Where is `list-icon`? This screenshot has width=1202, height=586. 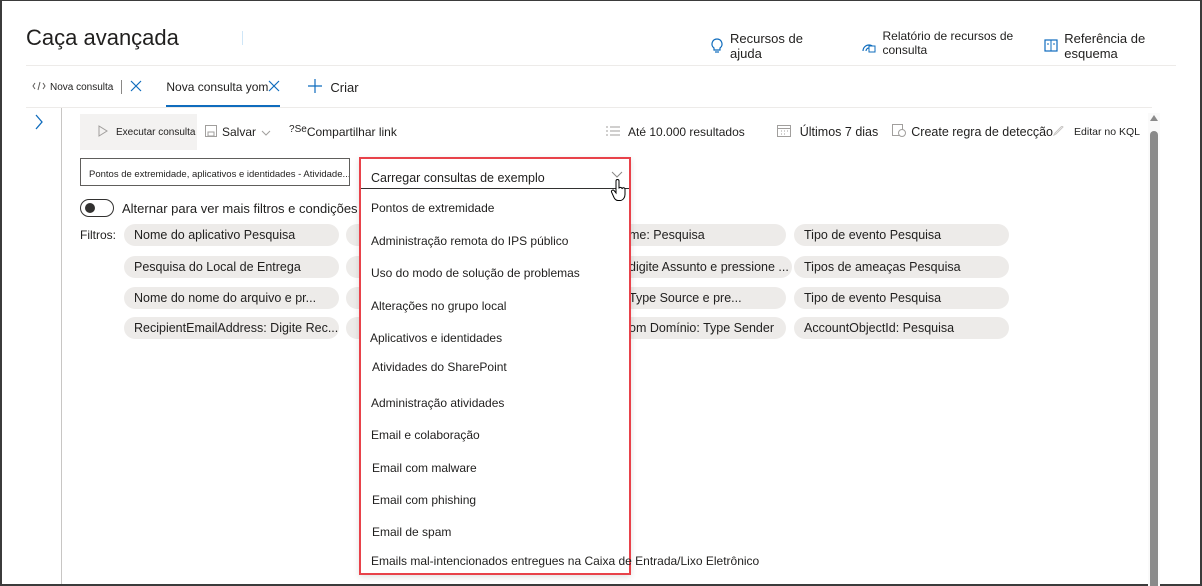
list-icon is located at coordinates (613, 132).